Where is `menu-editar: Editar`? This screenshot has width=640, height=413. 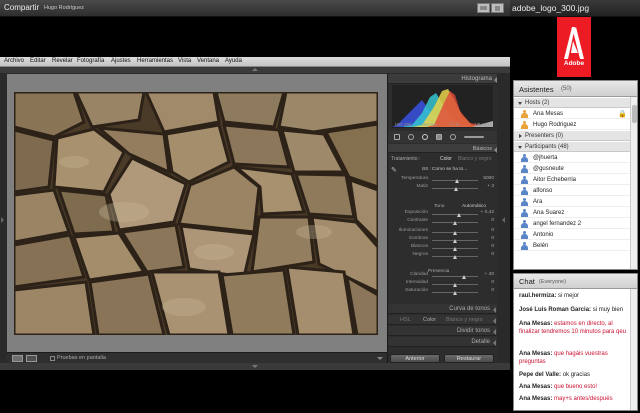 menu-editar: Editar is located at coordinates (38, 61).